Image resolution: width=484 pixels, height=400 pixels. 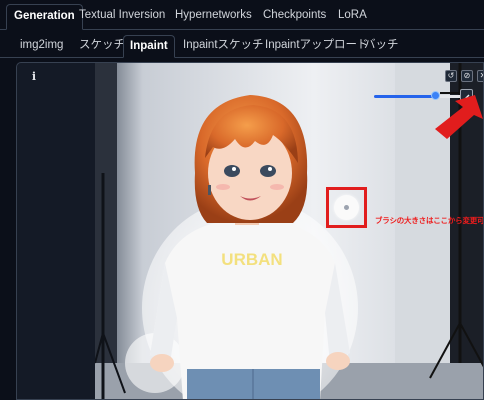 What do you see at coordinates (459, 117) in the screenshot?
I see `red-arrow-icon` at bounding box center [459, 117].